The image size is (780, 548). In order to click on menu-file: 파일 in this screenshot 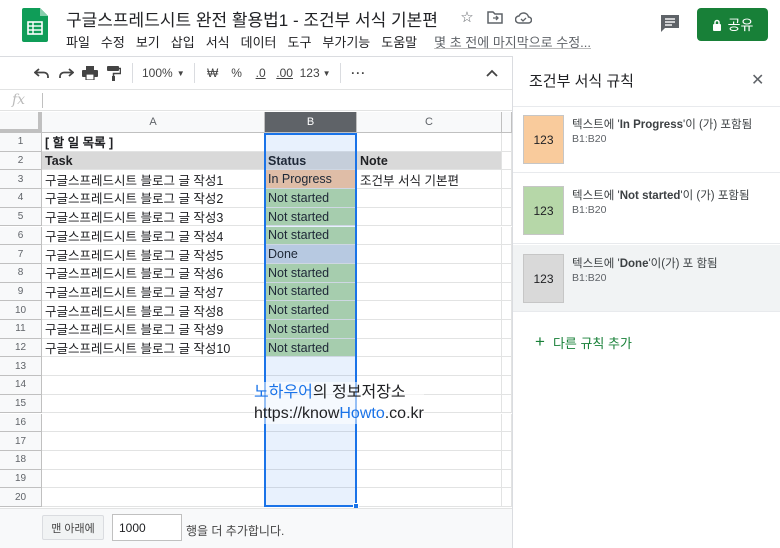, I will do `click(78, 41)`.